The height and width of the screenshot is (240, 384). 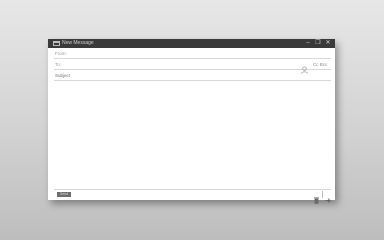 I want to click on cc-bcc-toggle: Cc Bcc, so click(x=320, y=64).